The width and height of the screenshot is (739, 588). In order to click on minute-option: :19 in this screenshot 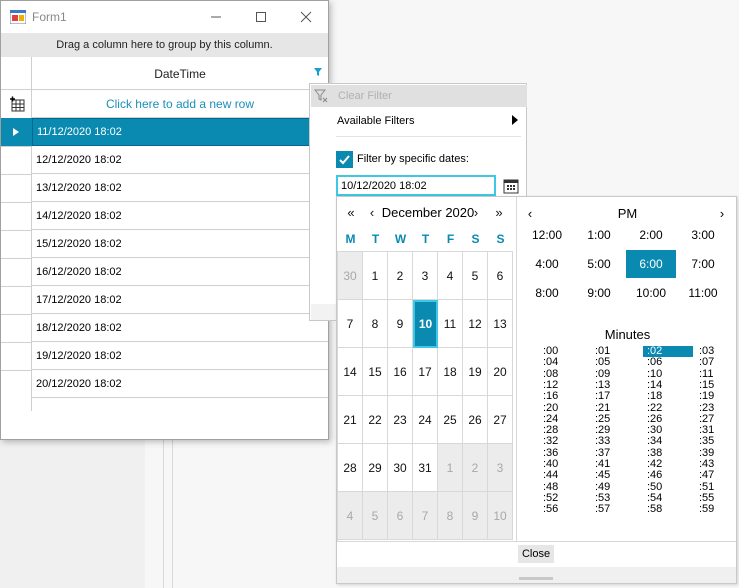, I will do `click(717, 396)`.